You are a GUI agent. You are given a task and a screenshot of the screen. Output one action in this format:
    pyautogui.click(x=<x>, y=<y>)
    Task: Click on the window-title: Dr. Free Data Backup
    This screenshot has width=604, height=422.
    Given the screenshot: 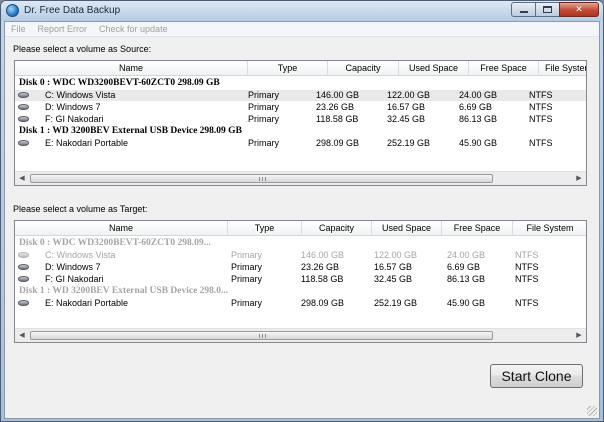 What is the action you would take?
    pyautogui.click(x=72, y=10)
    